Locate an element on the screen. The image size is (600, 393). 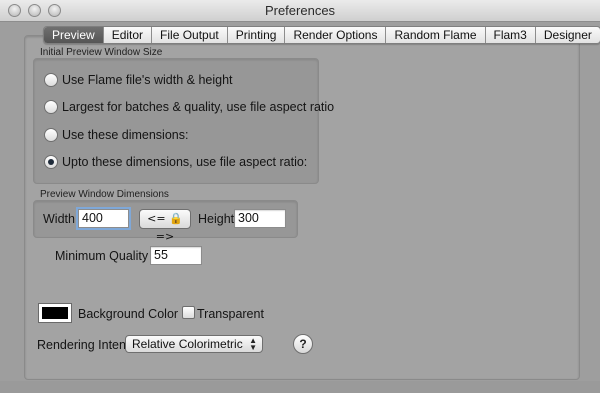
minimum-quality-field: 55 is located at coordinates (176, 255).